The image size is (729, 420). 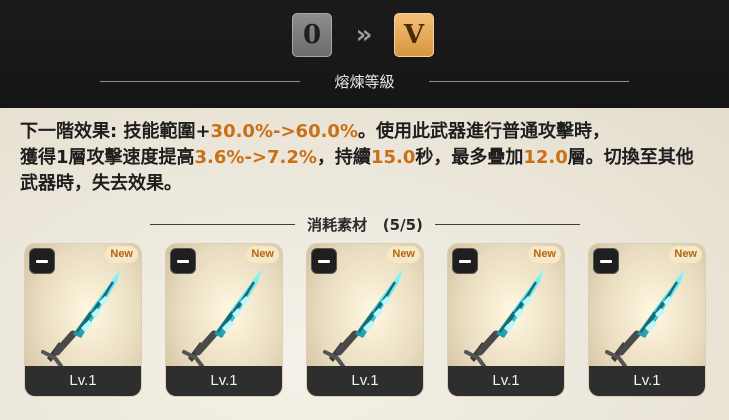 What do you see at coordinates (343, 157) in the screenshot?
I see `desc-text: ，持續` at bounding box center [343, 157].